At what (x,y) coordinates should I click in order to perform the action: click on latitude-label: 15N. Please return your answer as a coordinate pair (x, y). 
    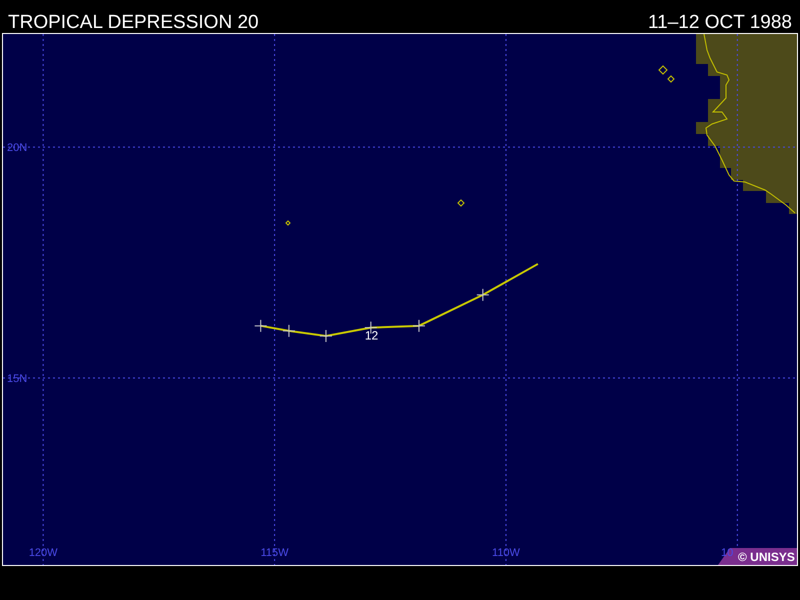
    Looking at the image, I should click on (17, 379).